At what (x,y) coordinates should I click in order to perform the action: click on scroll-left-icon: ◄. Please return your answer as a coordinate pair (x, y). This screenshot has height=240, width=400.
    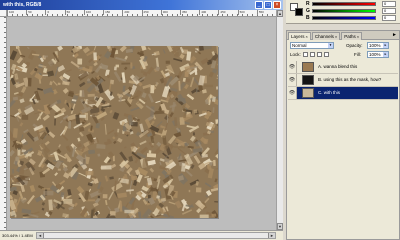
    Looking at the image, I should click on (40, 235).